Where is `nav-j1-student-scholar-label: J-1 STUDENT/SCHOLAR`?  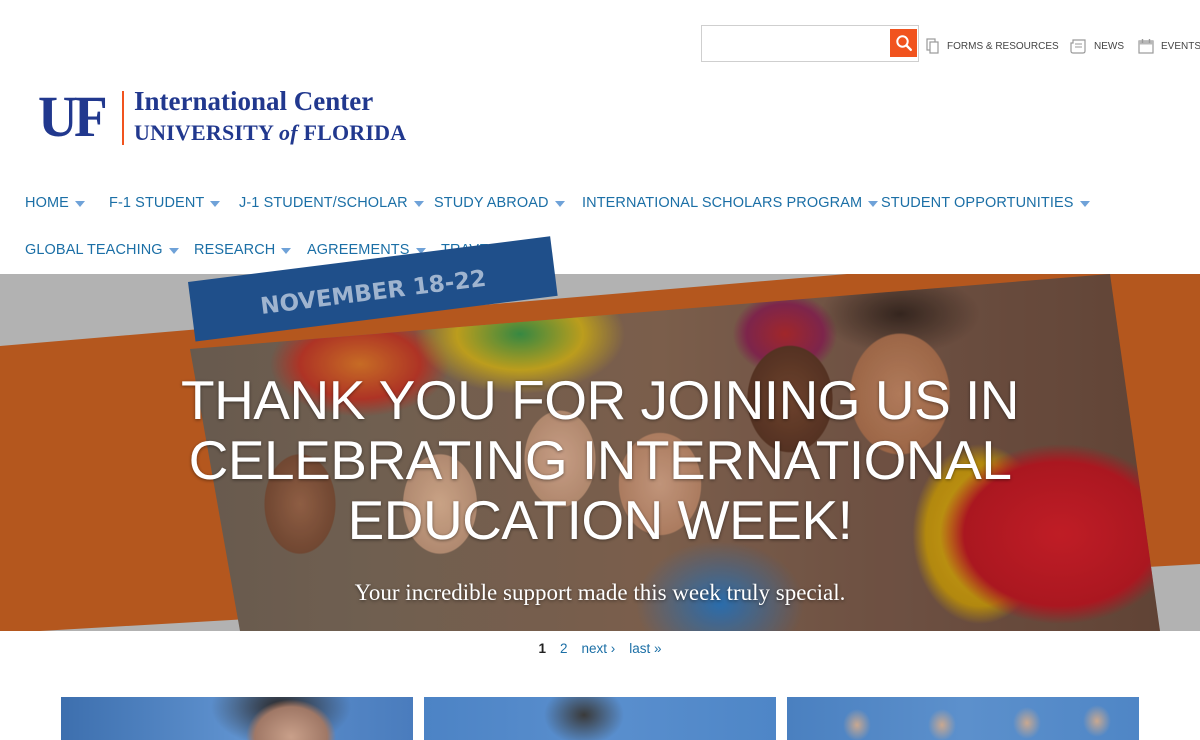 nav-j1-student-scholar-label: J-1 STUDENT/SCHOLAR is located at coordinates (323, 203).